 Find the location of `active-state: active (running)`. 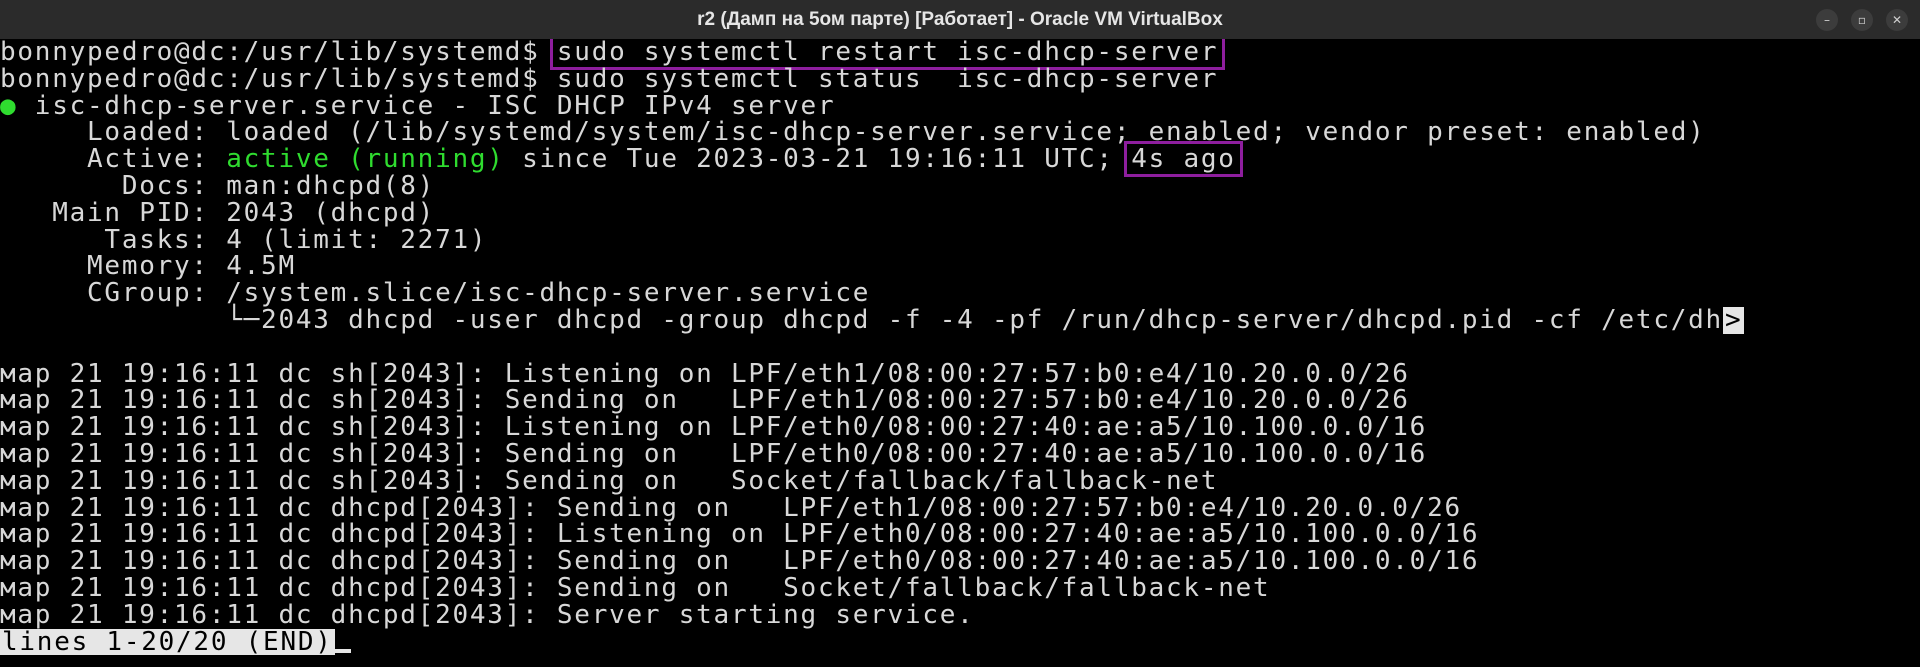

active-state: active (running) is located at coordinates (365, 159).